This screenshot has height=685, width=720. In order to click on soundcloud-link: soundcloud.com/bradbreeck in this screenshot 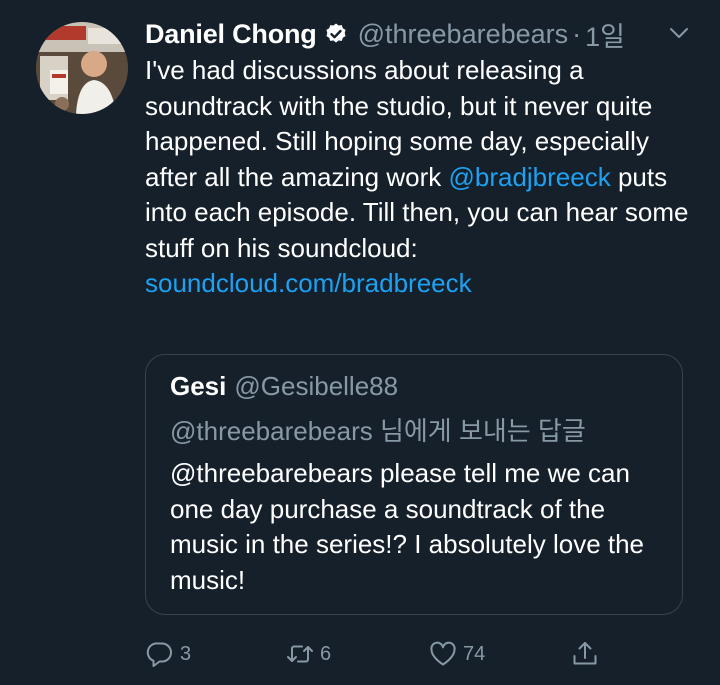, I will do `click(308, 283)`.